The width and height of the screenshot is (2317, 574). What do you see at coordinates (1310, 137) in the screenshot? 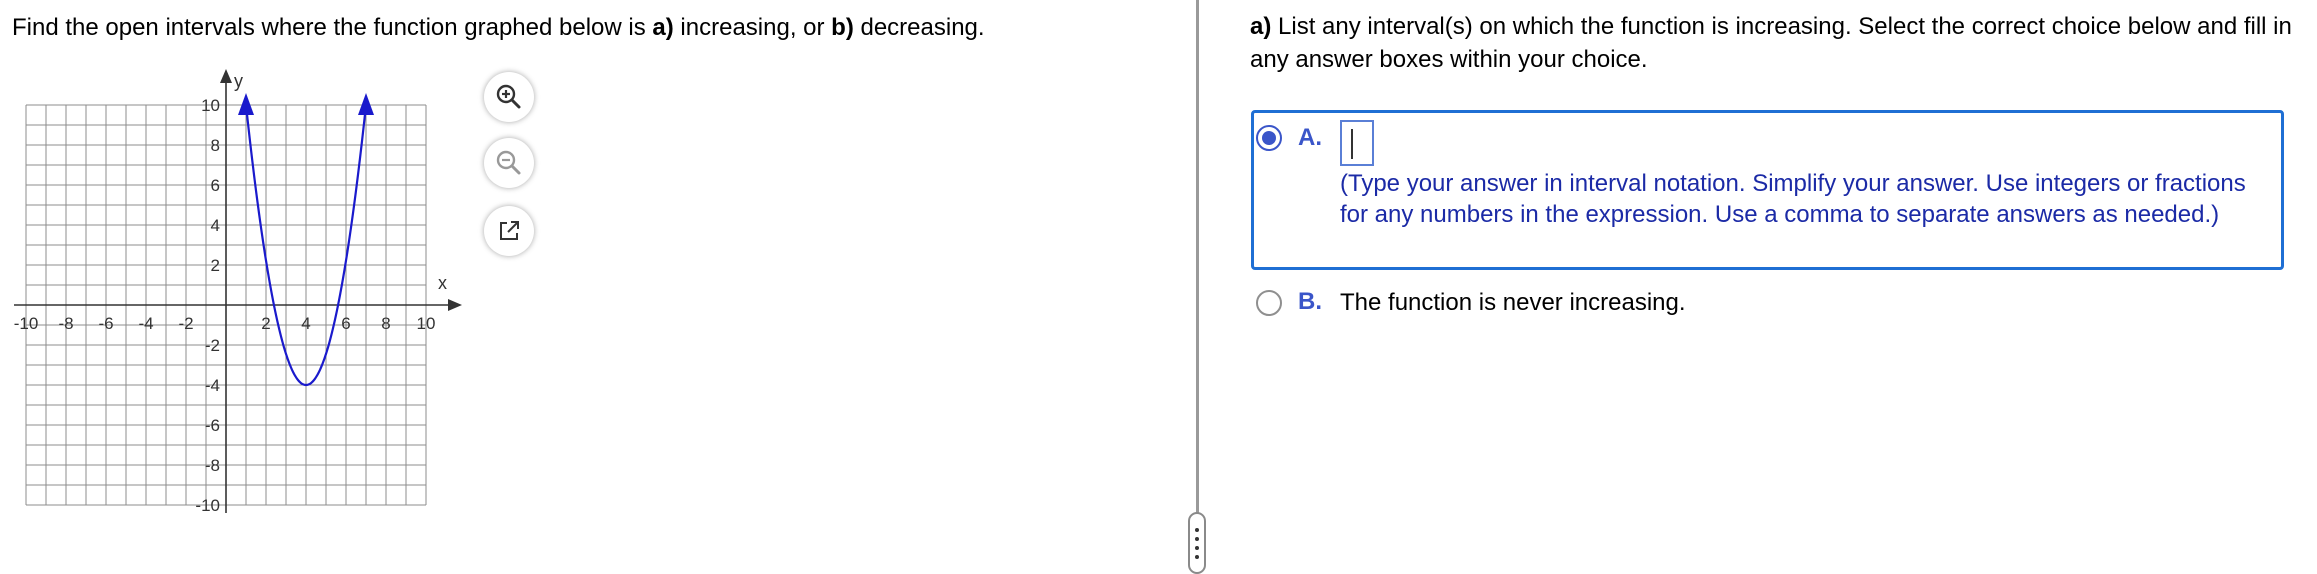
I see `choice-a-letter: A.` at bounding box center [1310, 137].